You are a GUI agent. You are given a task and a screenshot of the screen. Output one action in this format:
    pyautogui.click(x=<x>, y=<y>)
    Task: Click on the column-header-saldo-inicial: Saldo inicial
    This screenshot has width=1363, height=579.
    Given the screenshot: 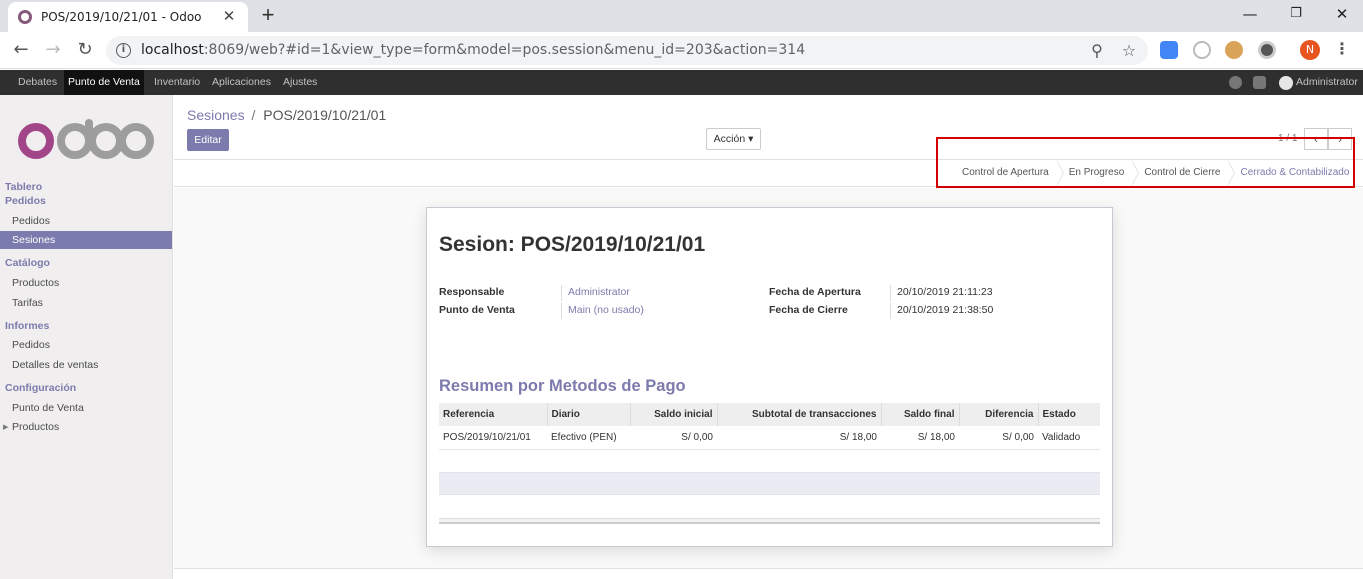 What is the action you would take?
    pyautogui.click(x=674, y=414)
    